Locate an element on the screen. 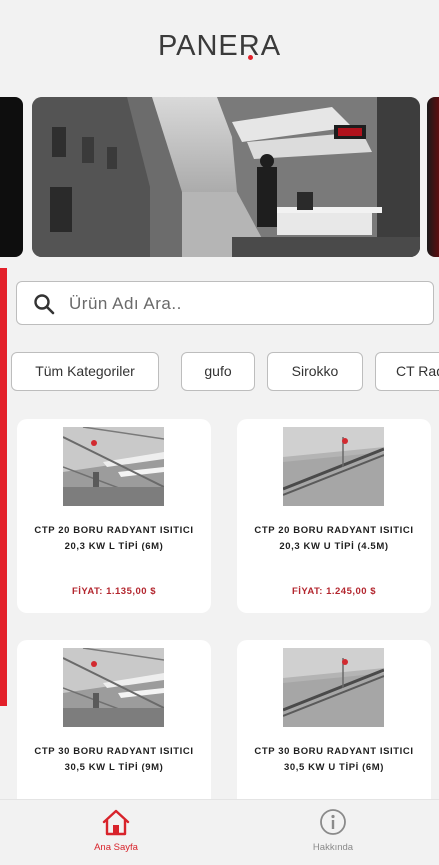 The height and width of the screenshot is (865, 439). tab-home-label: Ana Sayfa is located at coordinates (116, 847).